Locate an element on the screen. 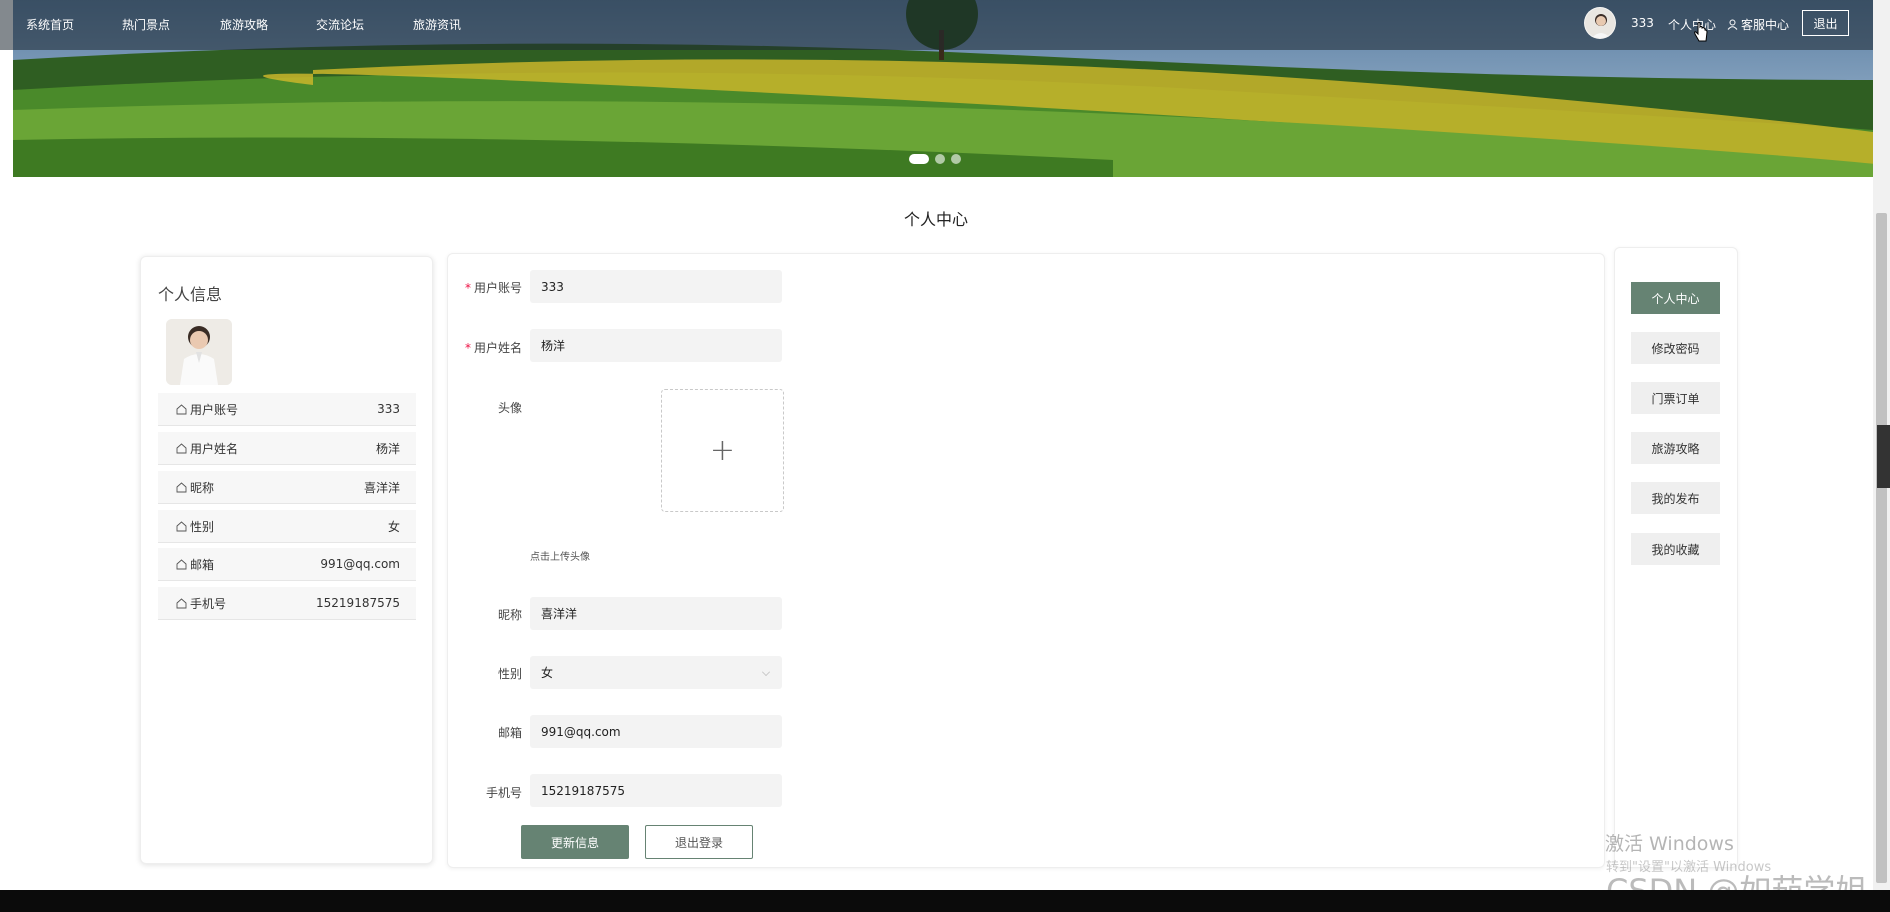 This screenshot has height=912, width=1890. carousel-dots is located at coordinates (935, 159).